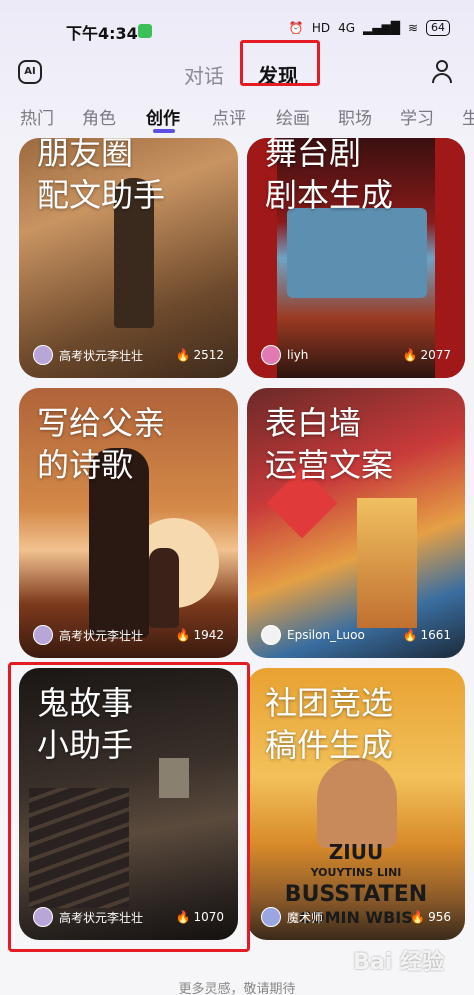  Describe the element at coordinates (145, 31) in the screenshot. I see `app-notification-icon` at that location.